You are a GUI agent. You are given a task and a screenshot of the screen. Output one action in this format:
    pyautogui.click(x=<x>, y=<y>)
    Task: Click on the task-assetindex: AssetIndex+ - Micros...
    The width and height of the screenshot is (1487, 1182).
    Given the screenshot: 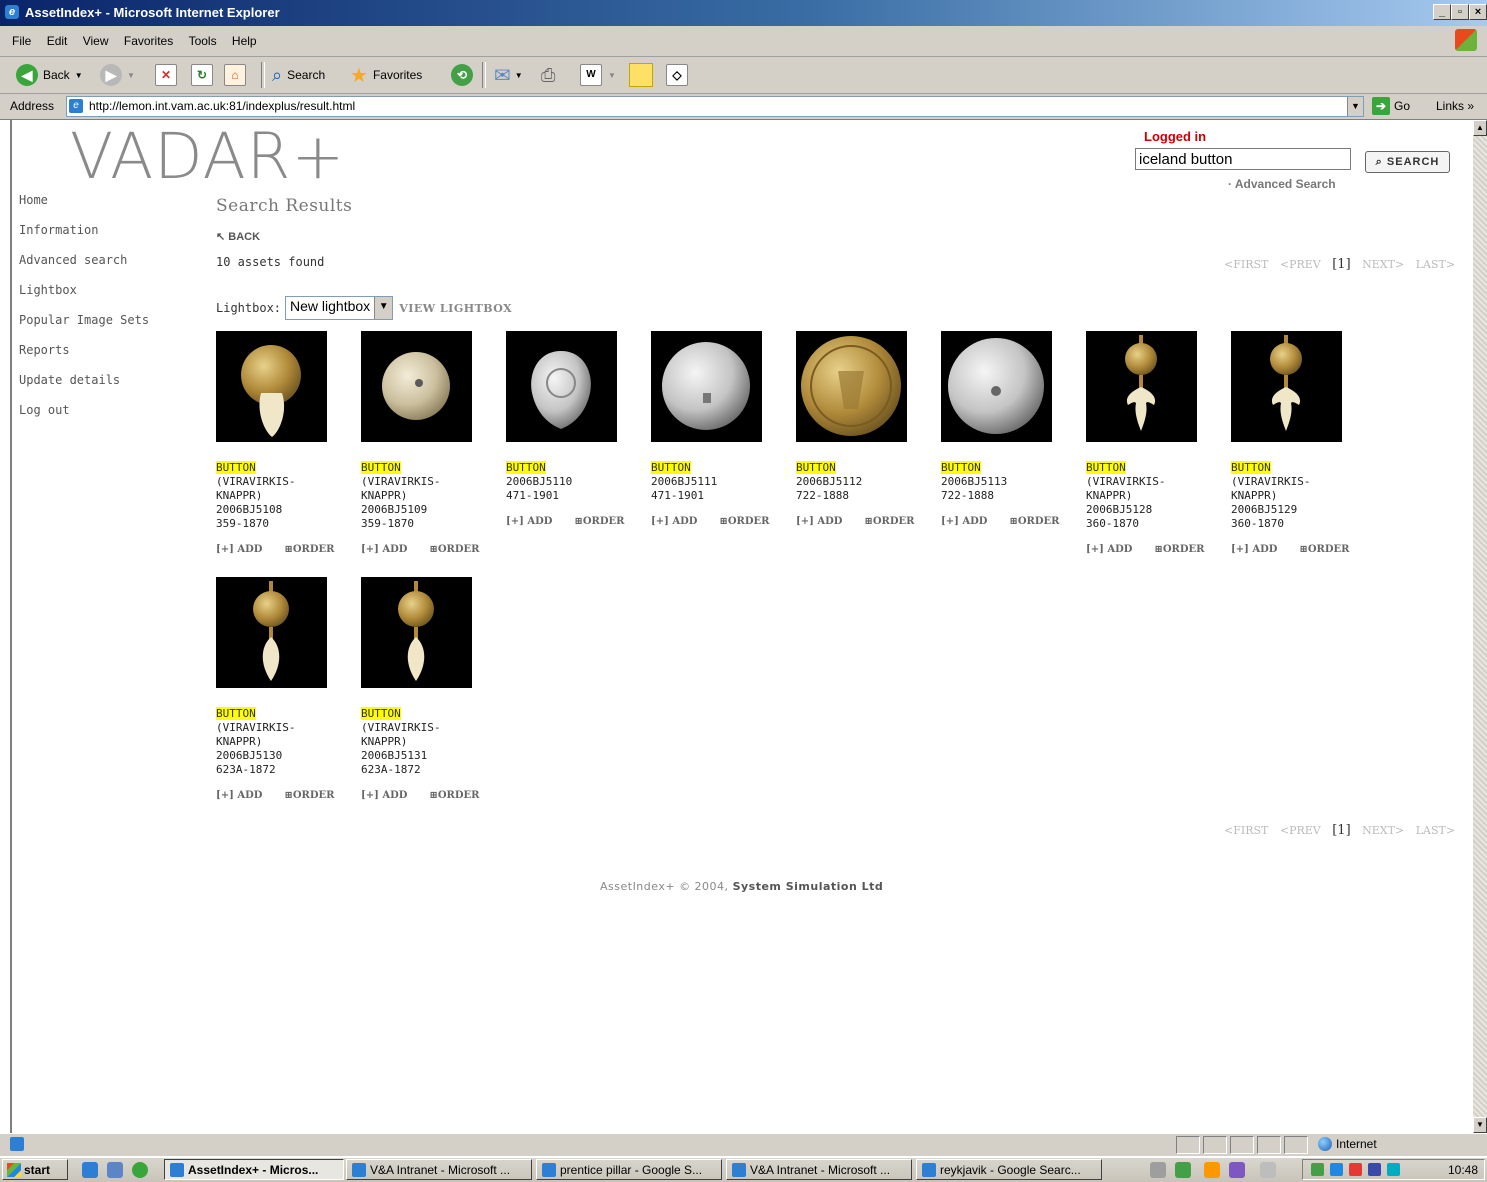 What is the action you would take?
    pyautogui.click(x=254, y=1169)
    